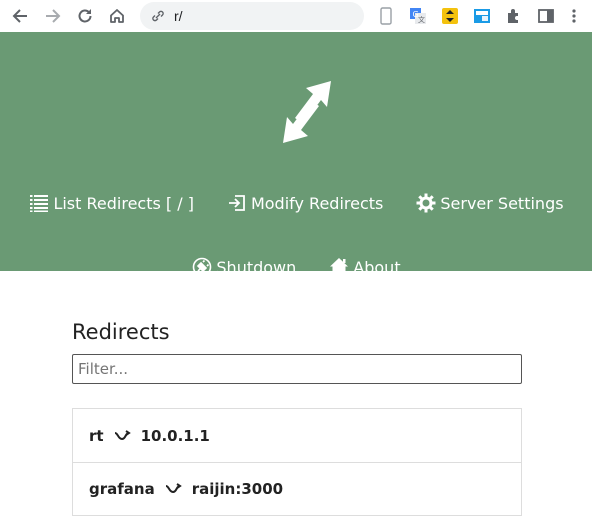 The height and width of the screenshot is (516, 592). I want to click on filter-input, so click(297, 369).